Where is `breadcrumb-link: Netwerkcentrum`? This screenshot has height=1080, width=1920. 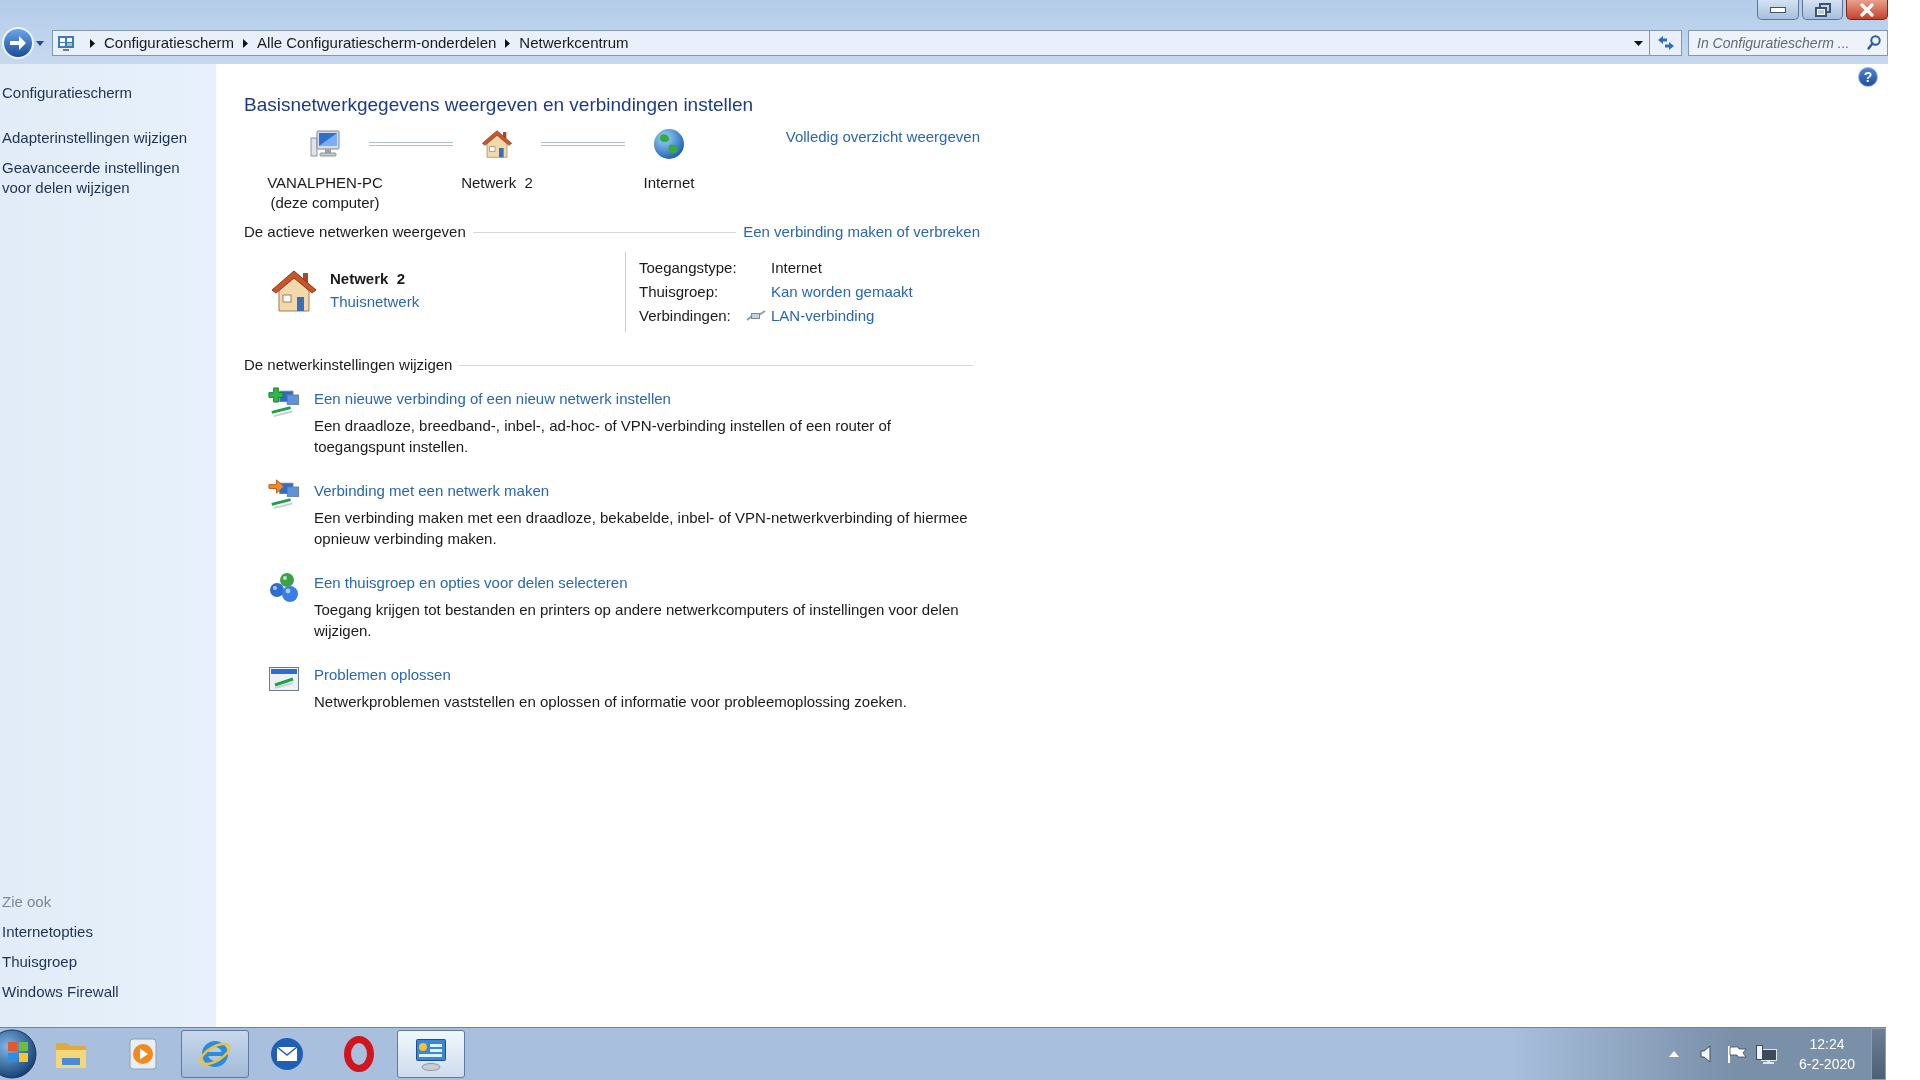 breadcrumb-link: Netwerkcentrum is located at coordinates (574, 43).